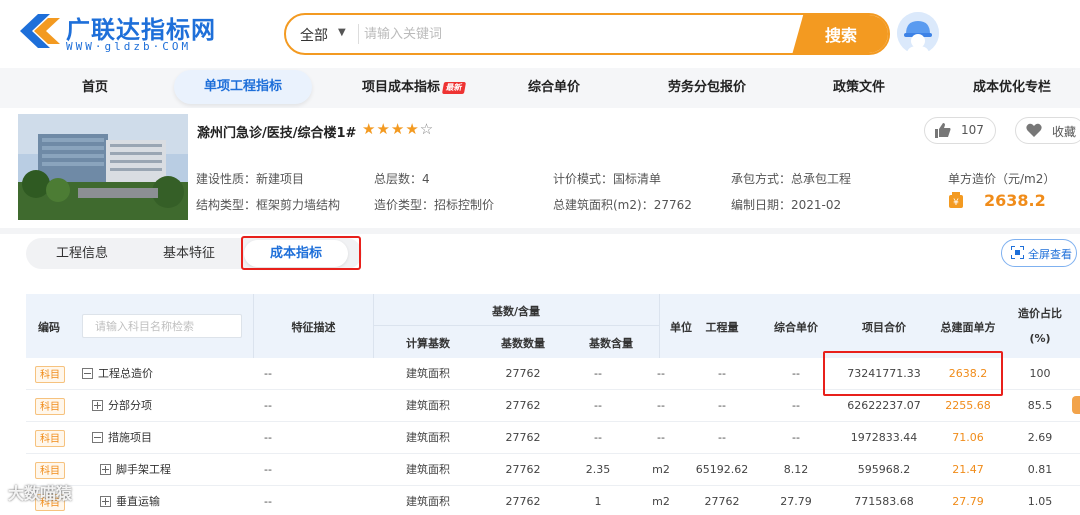 This screenshot has height=515, width=1080. What do you see at coordinates (859, 88) in the screenshot?
I see `nav-item-policy-docs: 政策文件` at bounding box center [859, 88].